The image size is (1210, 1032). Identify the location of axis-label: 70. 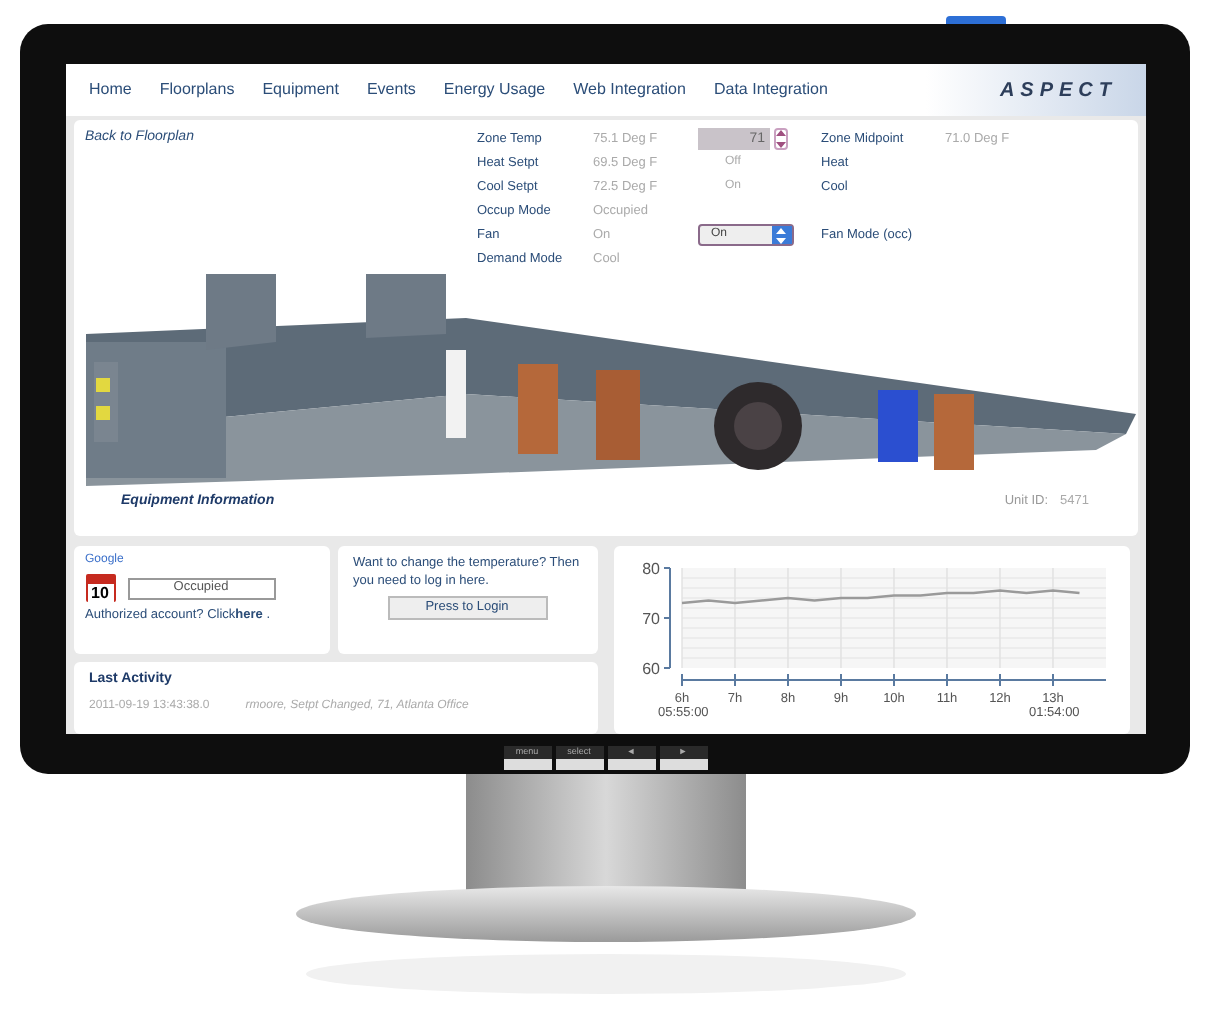
(650, 619).